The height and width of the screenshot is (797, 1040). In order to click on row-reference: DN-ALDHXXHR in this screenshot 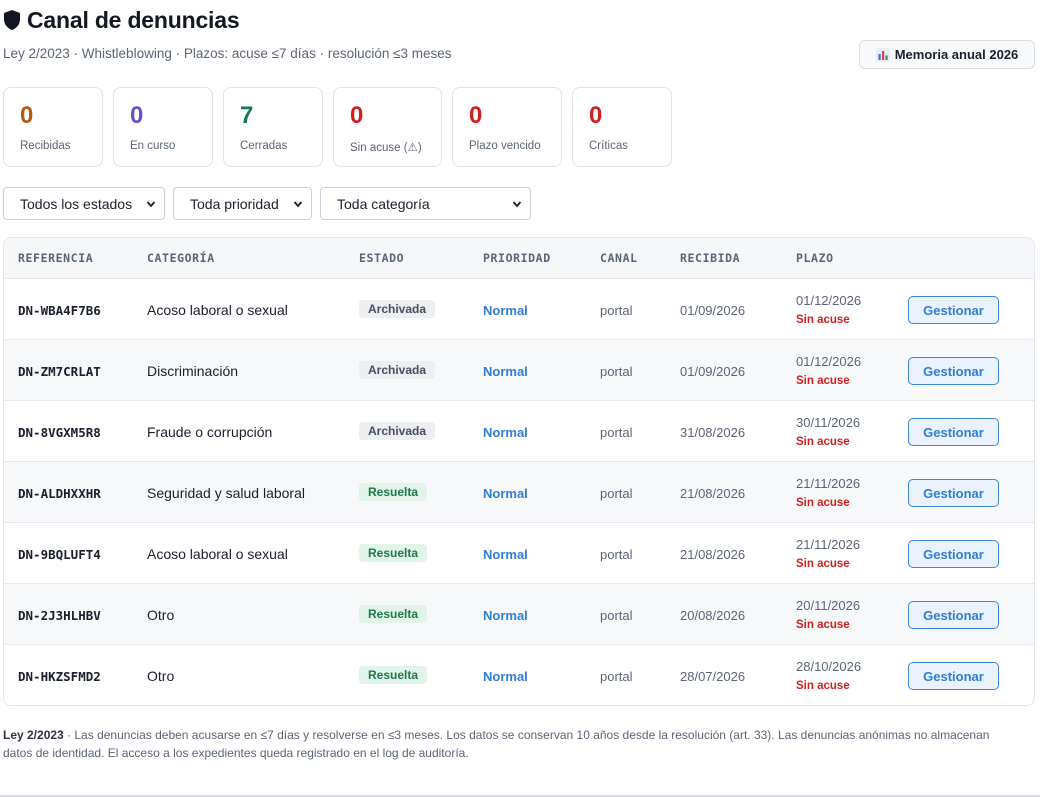, I will do `click(59, 493)`.